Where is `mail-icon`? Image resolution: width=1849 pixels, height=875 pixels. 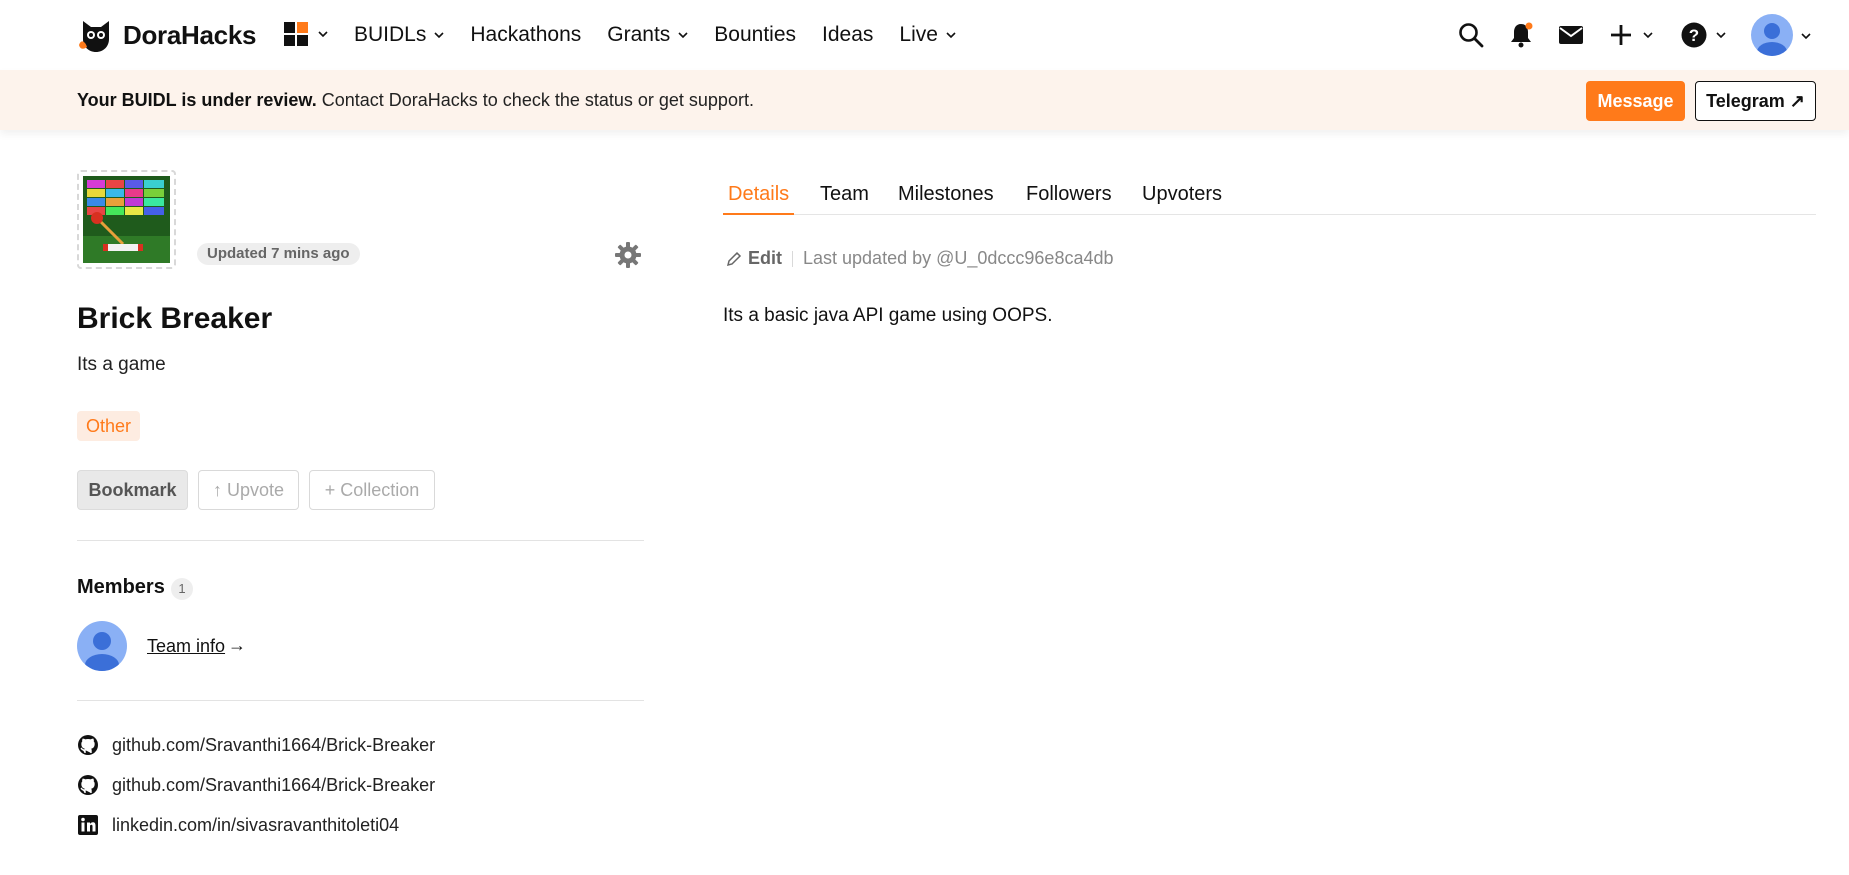
mail-icon is located at coordinates (1571, 35).